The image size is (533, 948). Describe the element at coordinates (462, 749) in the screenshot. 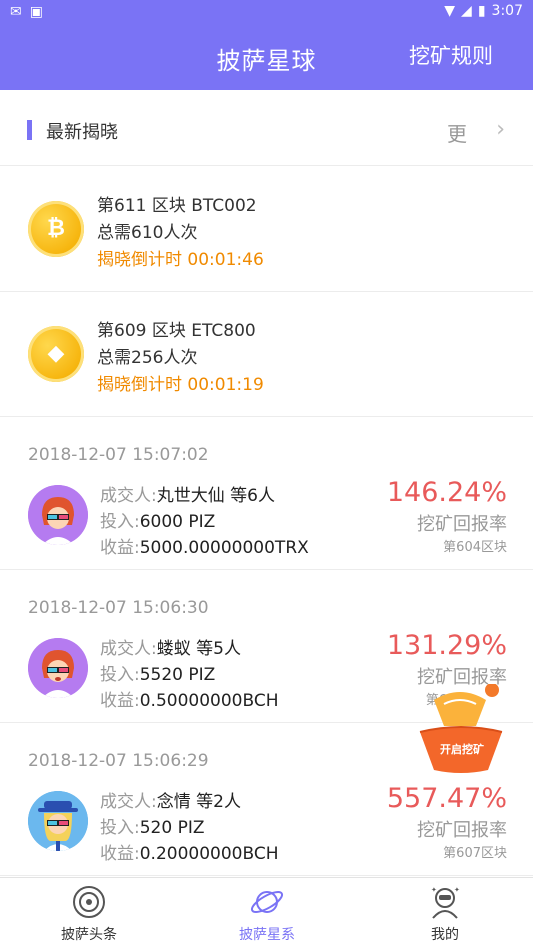

I see `start-mining-label: 开启挖矿` at that location.